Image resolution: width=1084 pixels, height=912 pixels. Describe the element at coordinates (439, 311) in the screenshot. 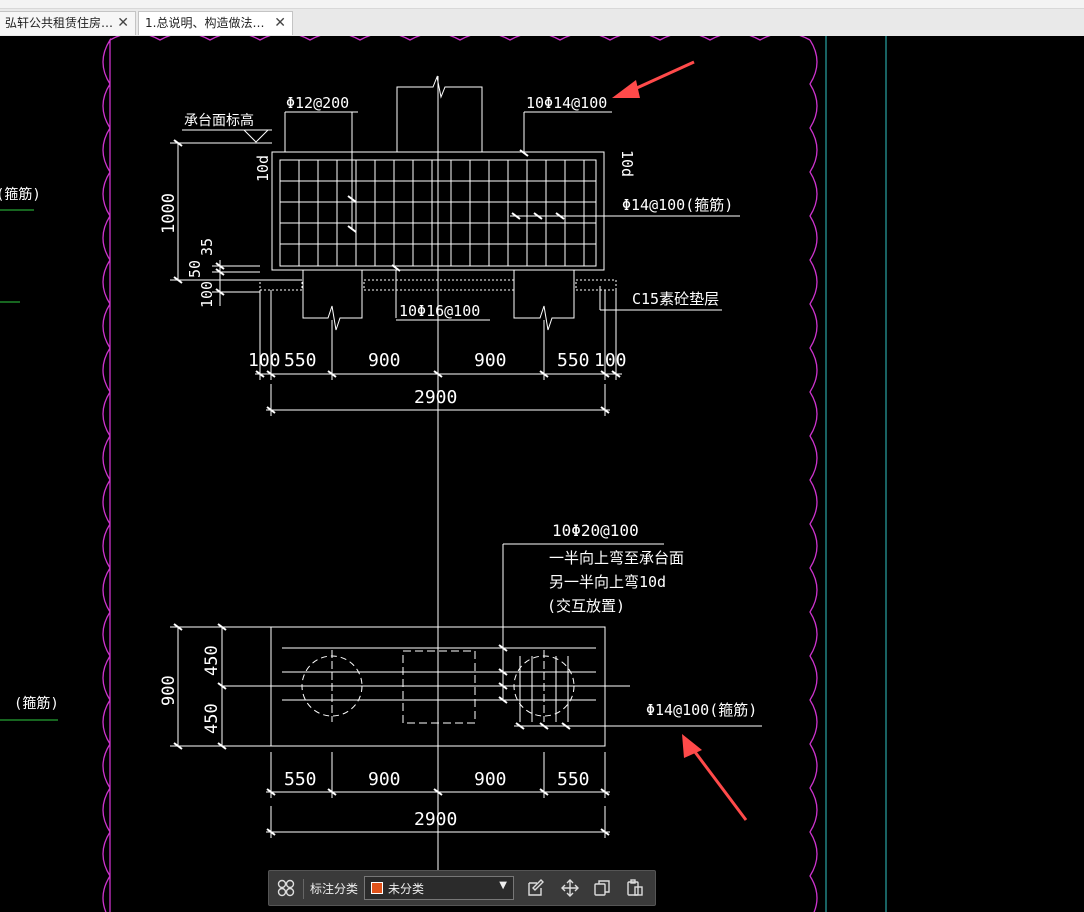

I see `bottom-rebar-label: 10Φ16@100` at that location.